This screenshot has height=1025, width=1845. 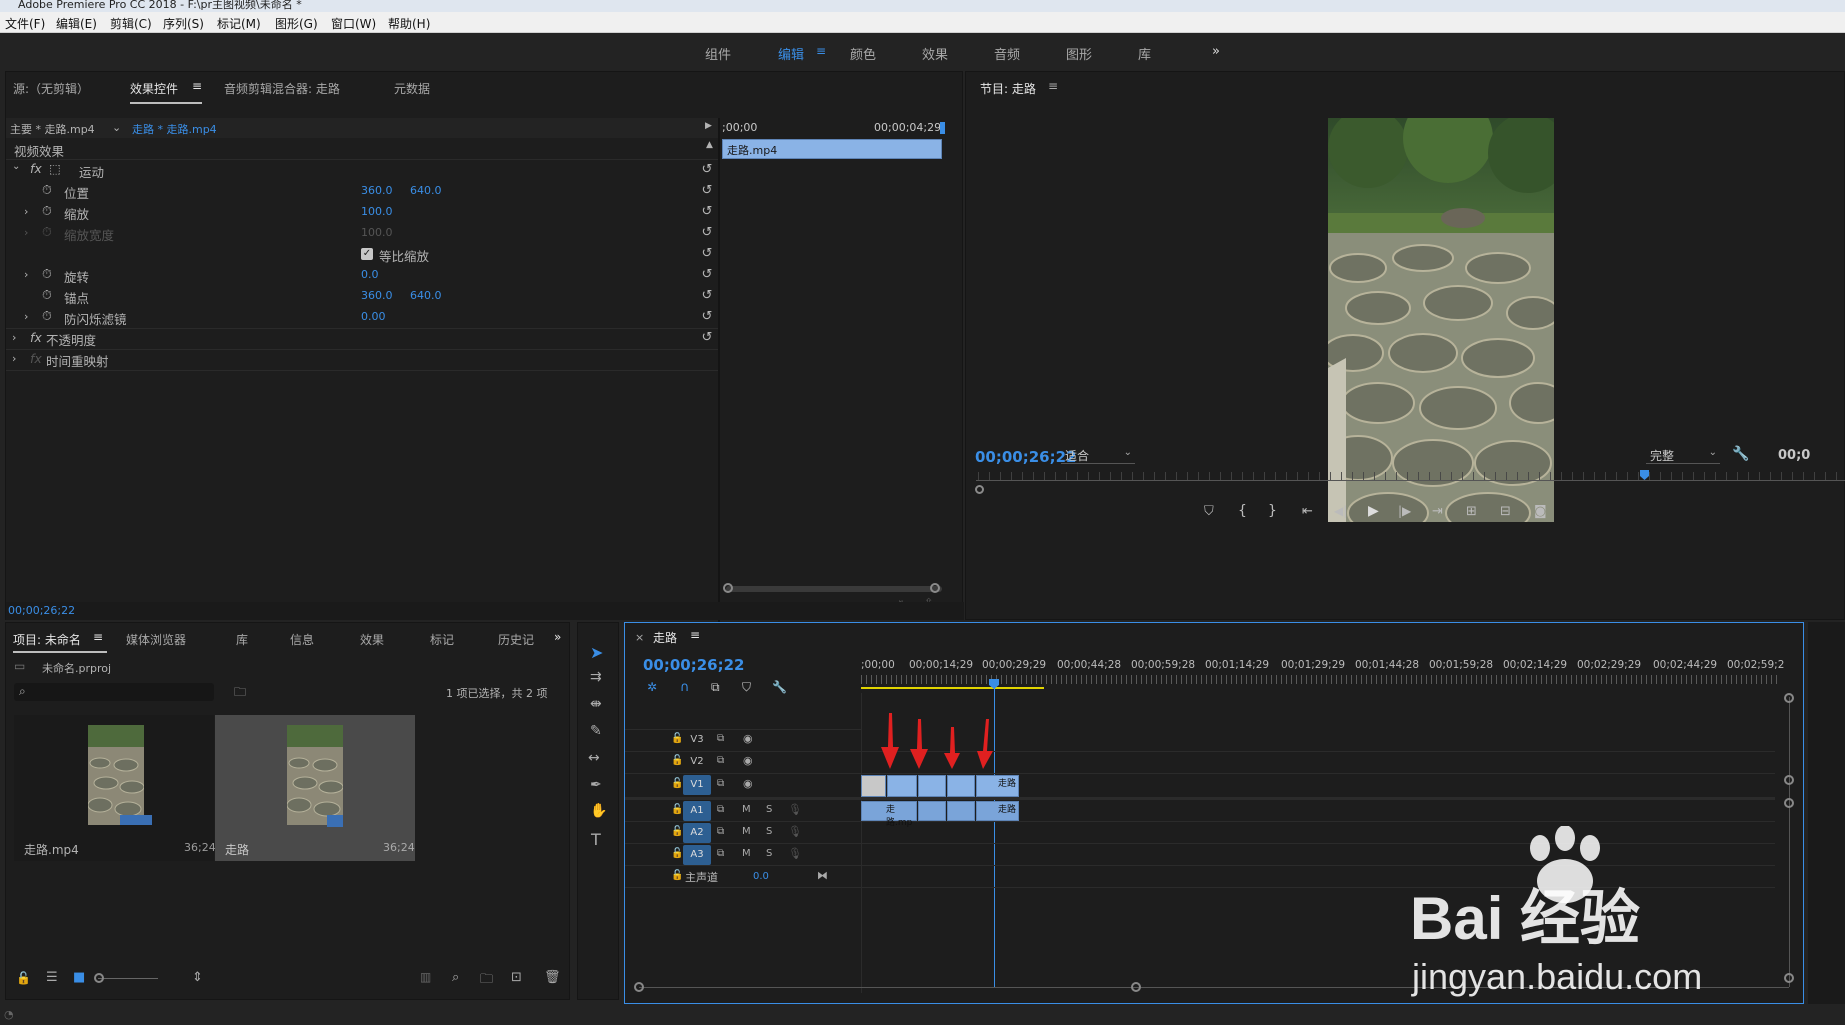 I want to click on tab-media-browser: 媒体浏览器, so click(x=156, y=639).